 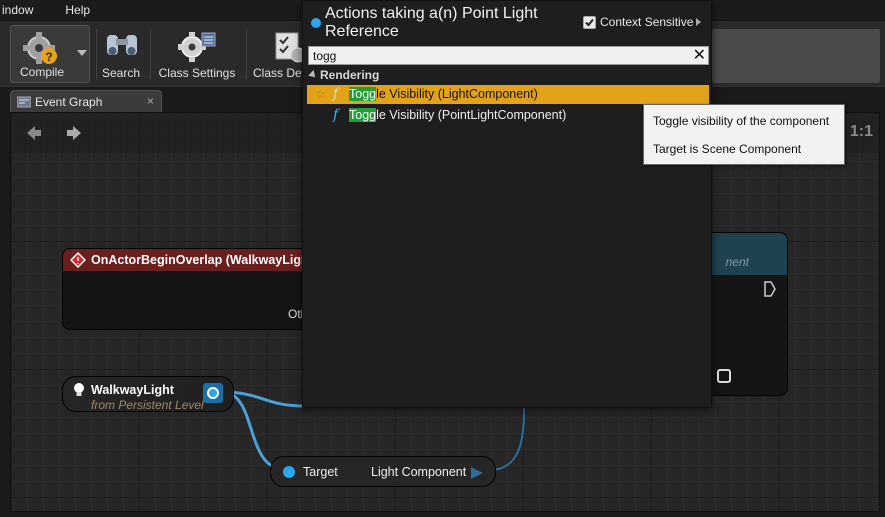 What do you see at coordinates (150, 101) in the screenshot?
I see `tab-close-icon: ×` at bounding box center [150, 101].